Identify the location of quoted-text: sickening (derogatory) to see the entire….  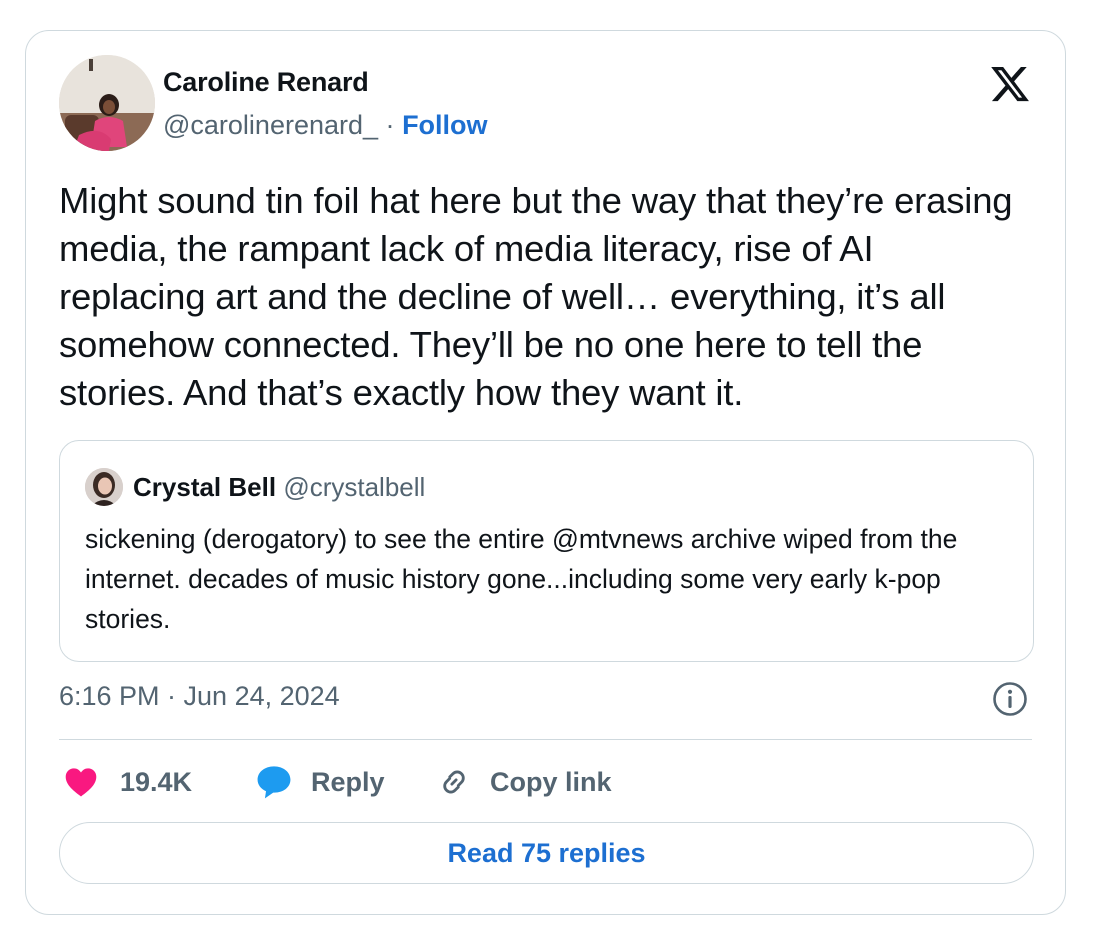
(521, 579).